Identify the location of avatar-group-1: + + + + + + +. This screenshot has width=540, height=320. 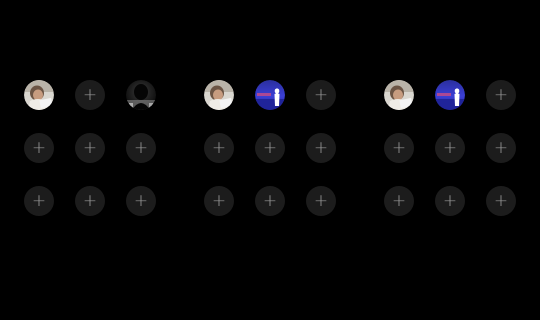
(90, 148).